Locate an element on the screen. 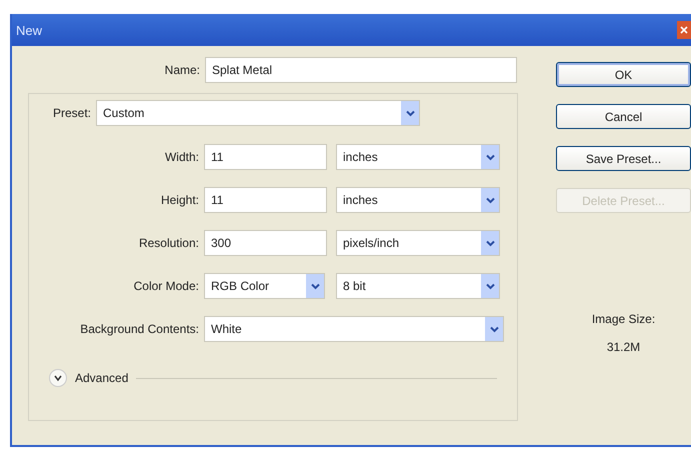  preset-dropdown: Custom is located at coordinates (258, 113).